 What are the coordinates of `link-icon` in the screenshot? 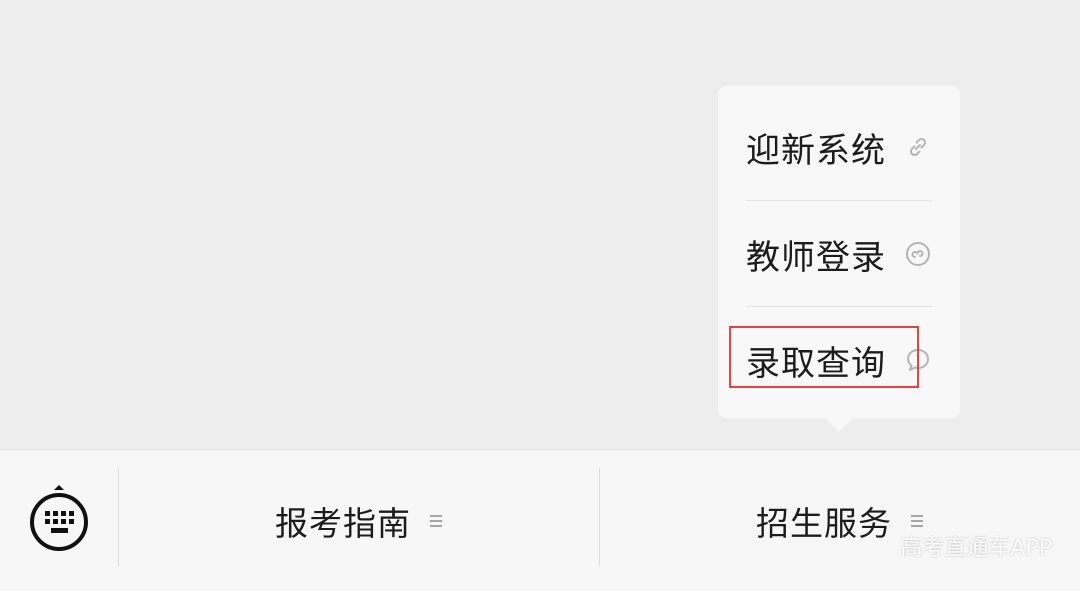 It's located at (918, 147).